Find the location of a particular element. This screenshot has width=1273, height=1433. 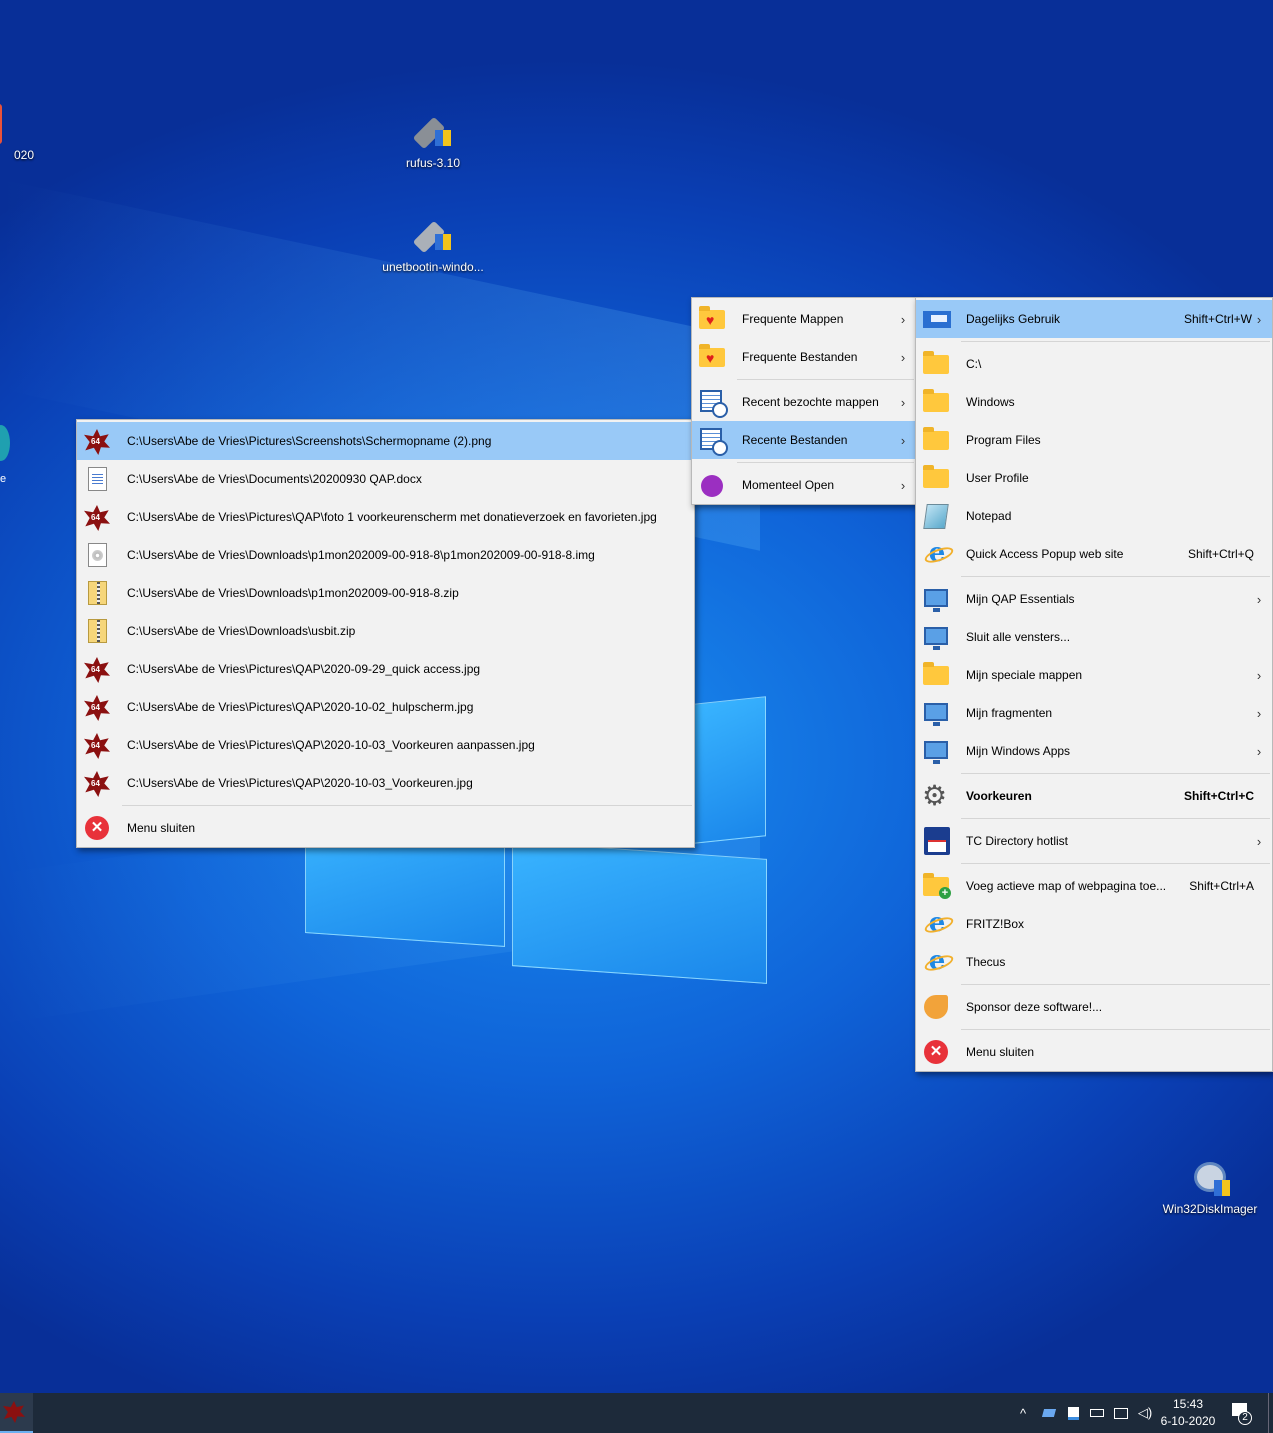

desktop-icon-win32diskimager: Win32DiskImager is located at coordinates (1210, 1187).